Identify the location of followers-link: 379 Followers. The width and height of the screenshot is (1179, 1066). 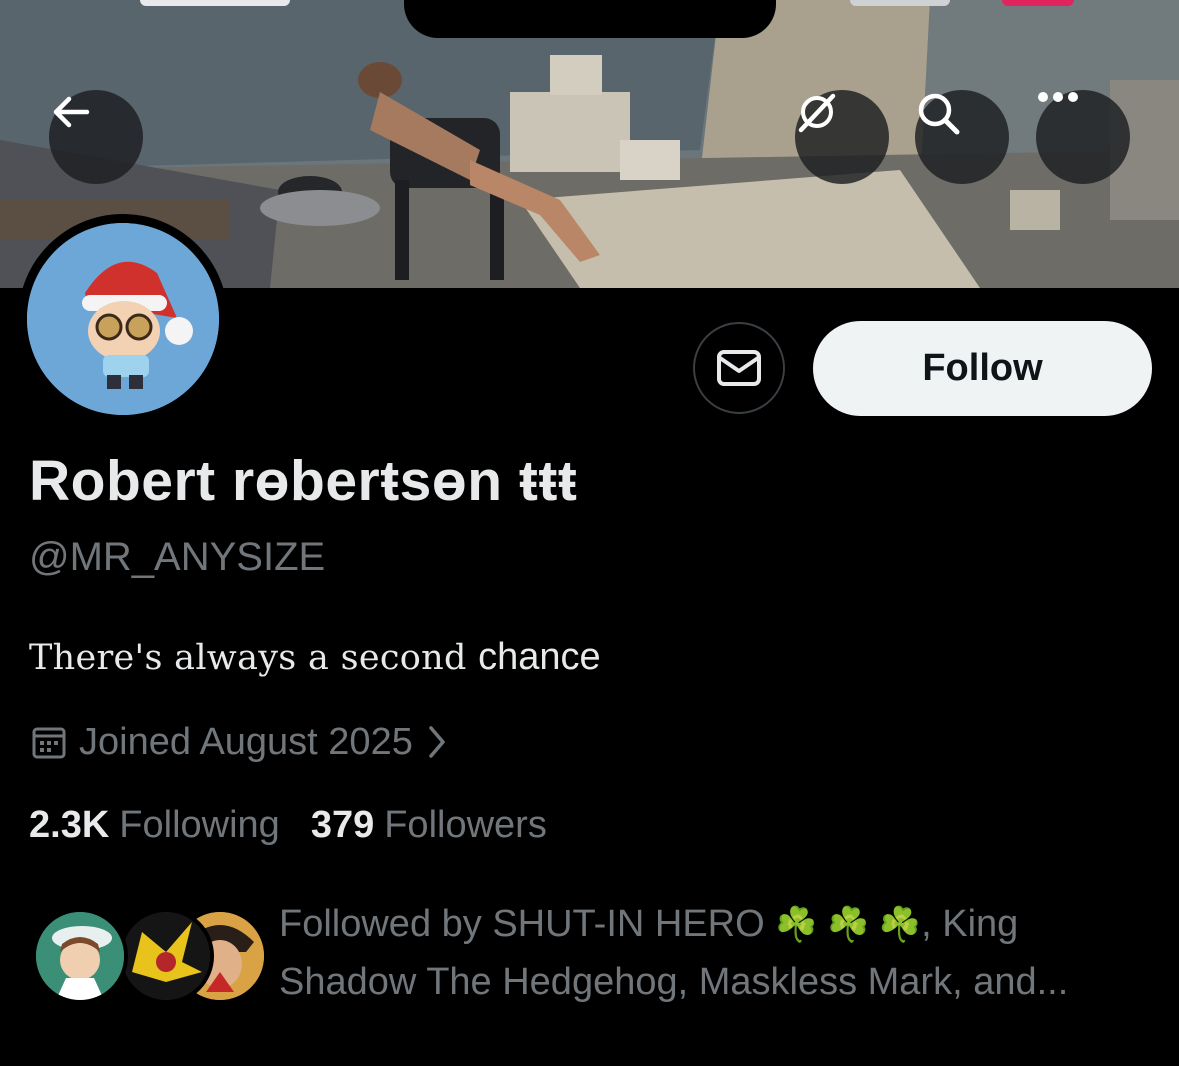
(429, 825).